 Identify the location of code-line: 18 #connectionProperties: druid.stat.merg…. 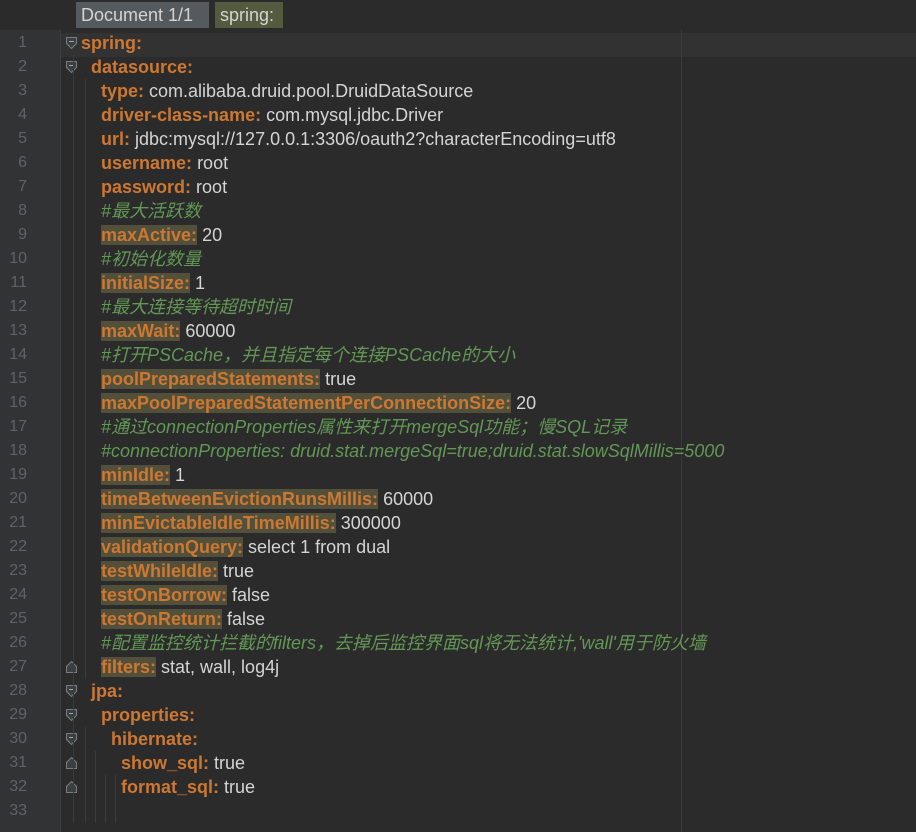
(458, 451).